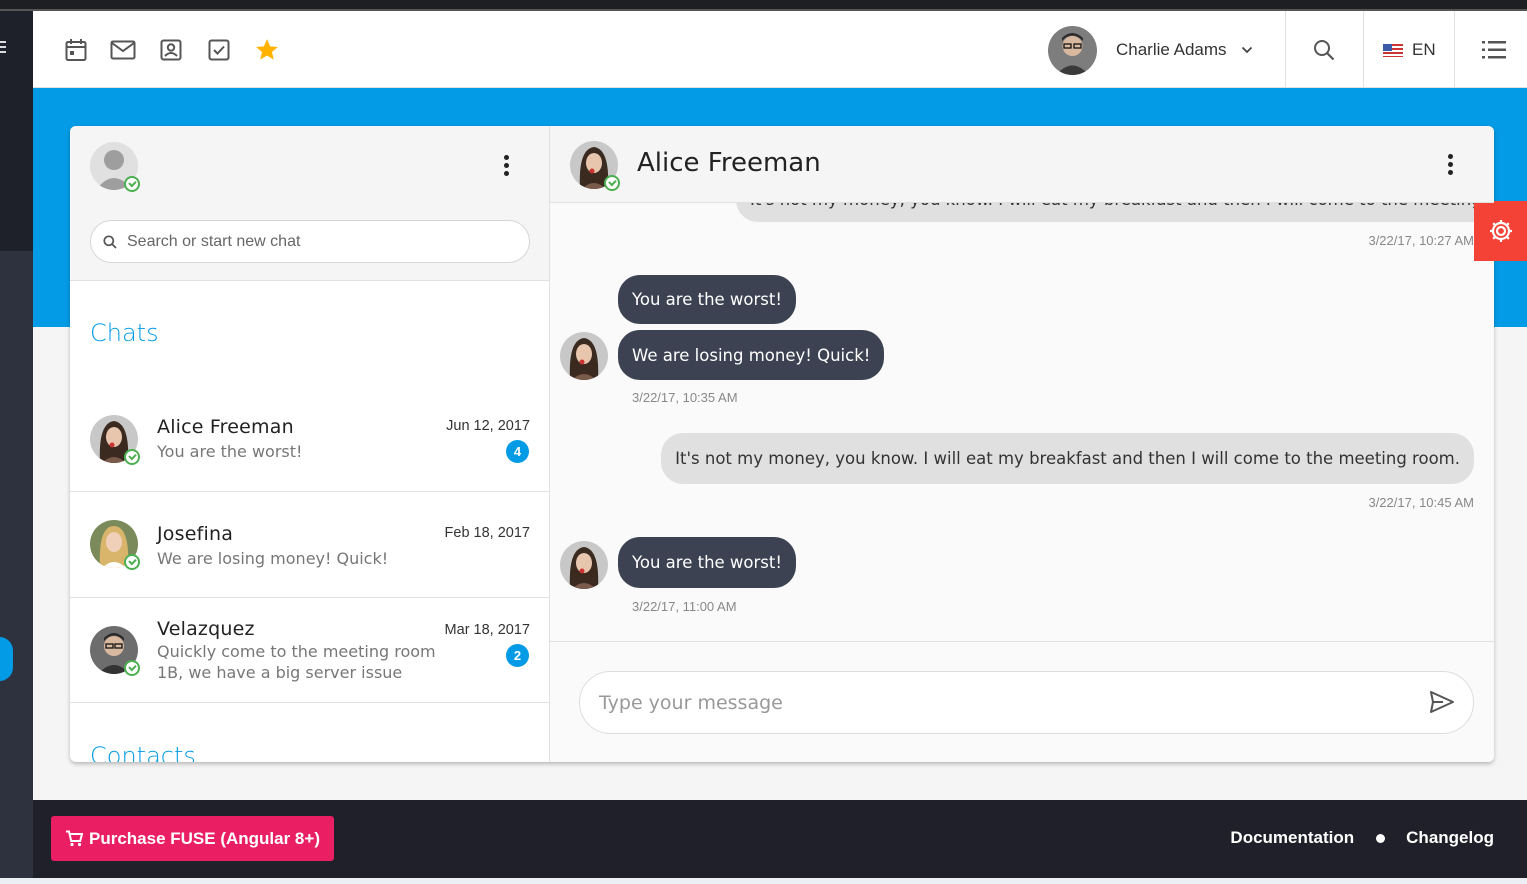 The image size is (1527, 884). I want to click on user-avatar, so click(1072, 50).